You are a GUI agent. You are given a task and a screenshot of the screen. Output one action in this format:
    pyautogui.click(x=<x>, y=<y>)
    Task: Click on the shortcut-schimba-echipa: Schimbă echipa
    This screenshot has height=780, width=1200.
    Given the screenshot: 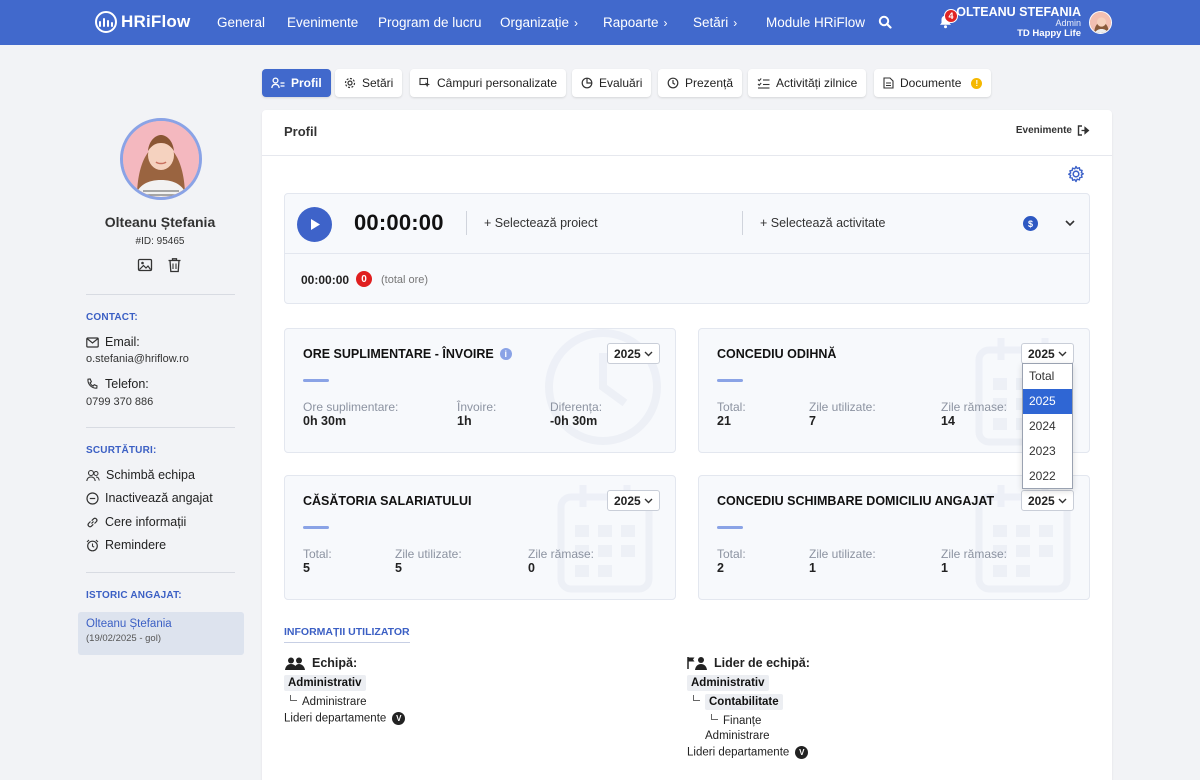 What is the action you would take?
    pyautogui.click(x=140, y=475)
    